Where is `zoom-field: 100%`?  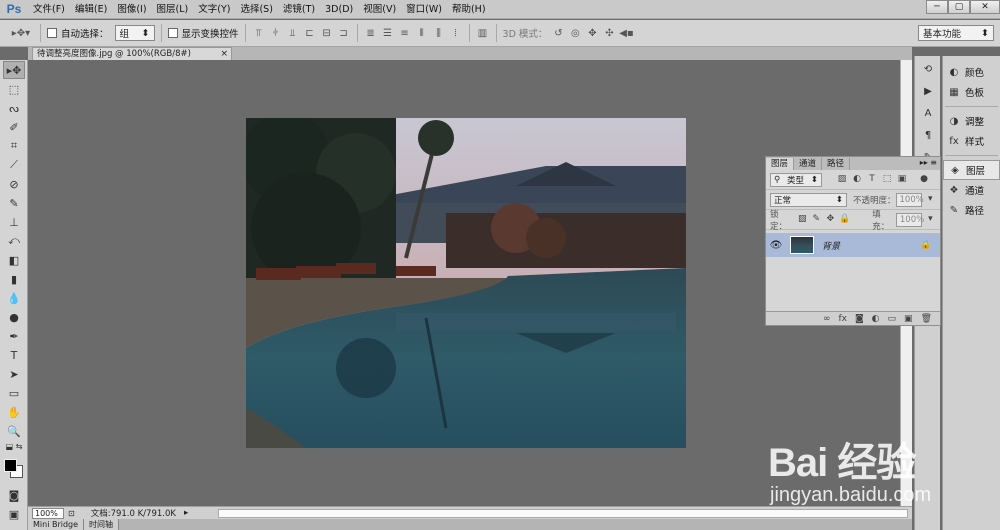
zoom-field: 100% is located at coordinates (48, 513).